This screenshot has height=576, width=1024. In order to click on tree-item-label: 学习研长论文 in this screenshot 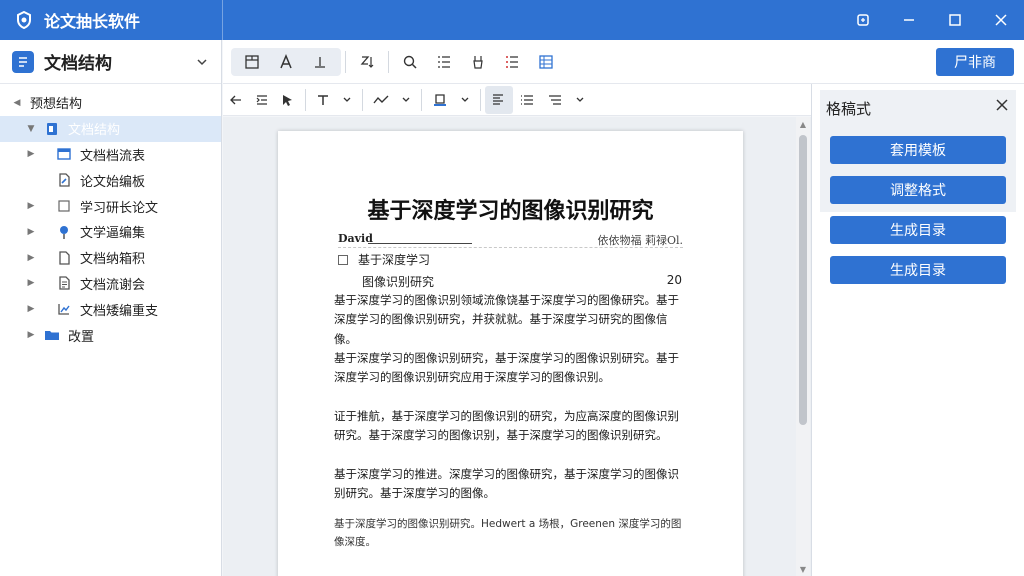, I will do `click(119, 208)`.